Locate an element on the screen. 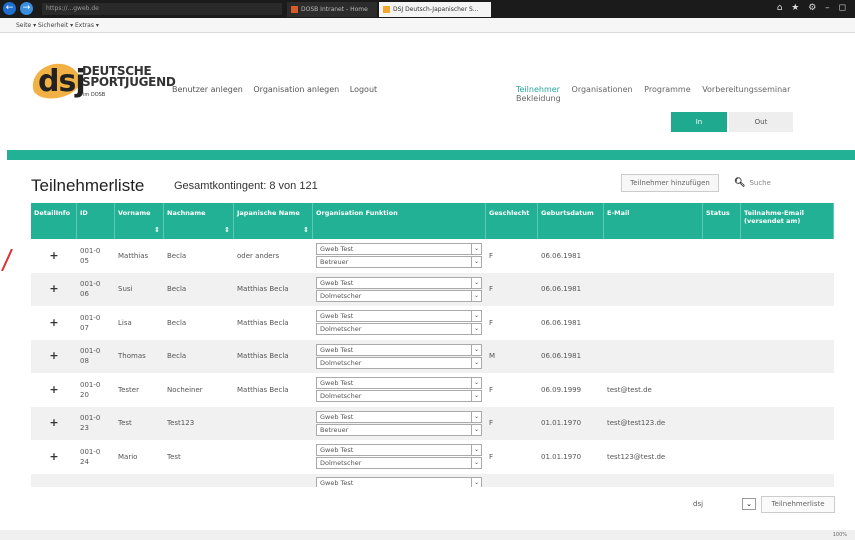 This screenshot has height=540, width=855. link-organisation-anlegen: Organisation anlegen is located at coordinates (296, 89).